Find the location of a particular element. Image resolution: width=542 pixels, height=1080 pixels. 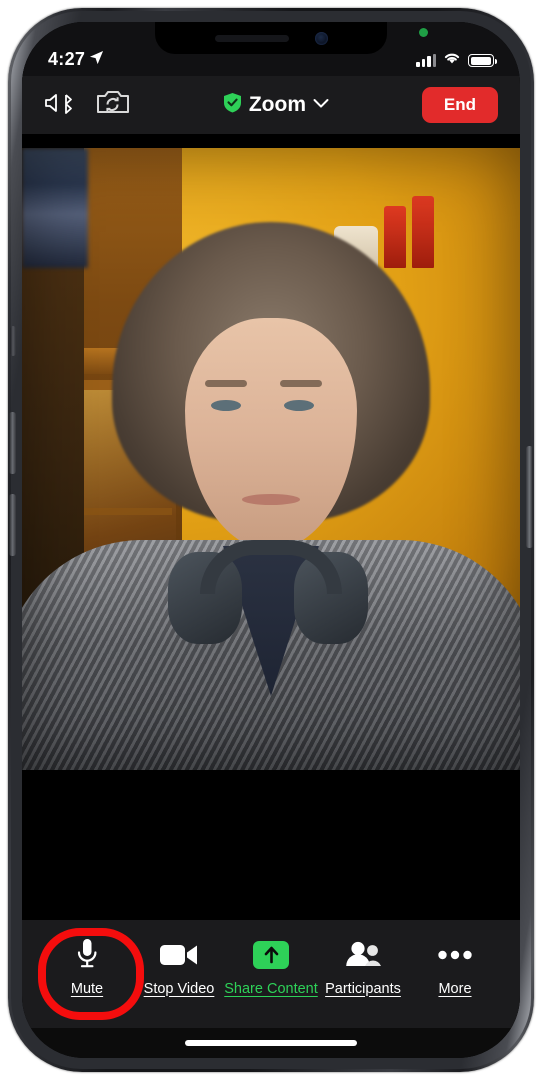

microphone-icon is located at coordinates (87, 955).